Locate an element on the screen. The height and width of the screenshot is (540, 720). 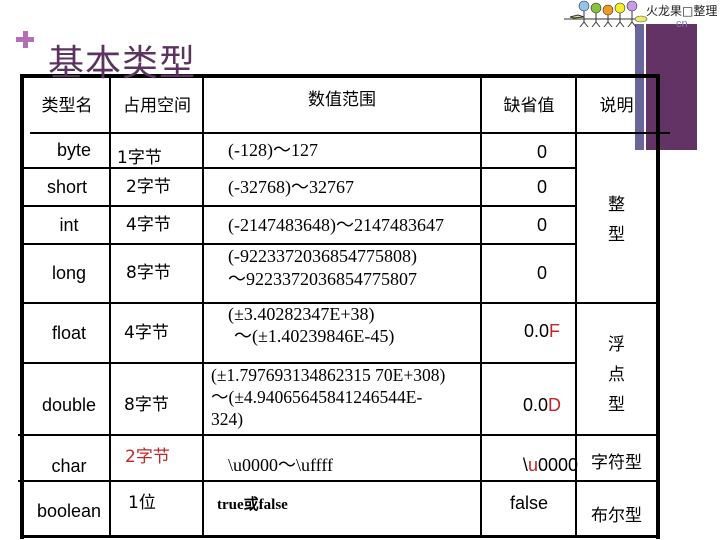
range-line: (±3.40282347E+38) is located at coordinates (301, 314).